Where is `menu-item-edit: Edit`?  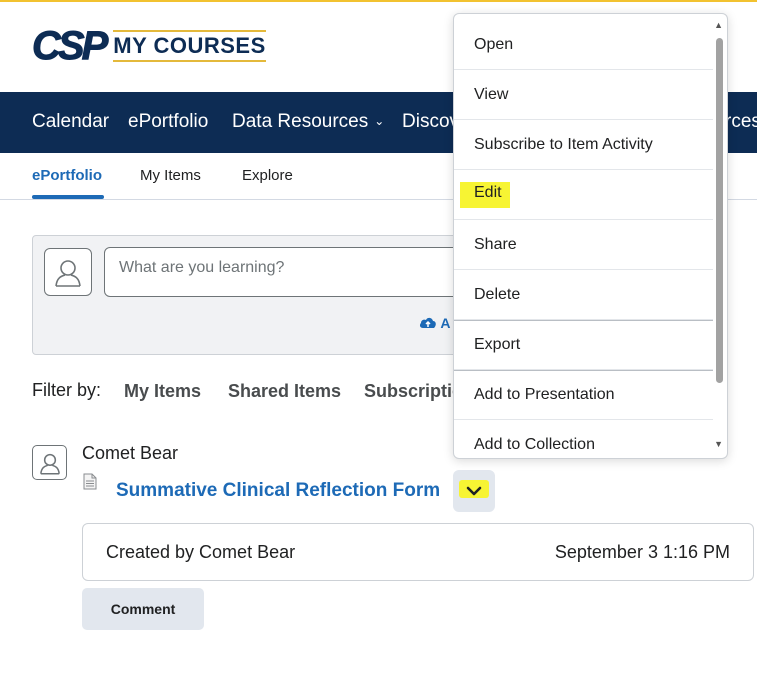 menu-item-edit: Edit is located at coordinates (583, 195).